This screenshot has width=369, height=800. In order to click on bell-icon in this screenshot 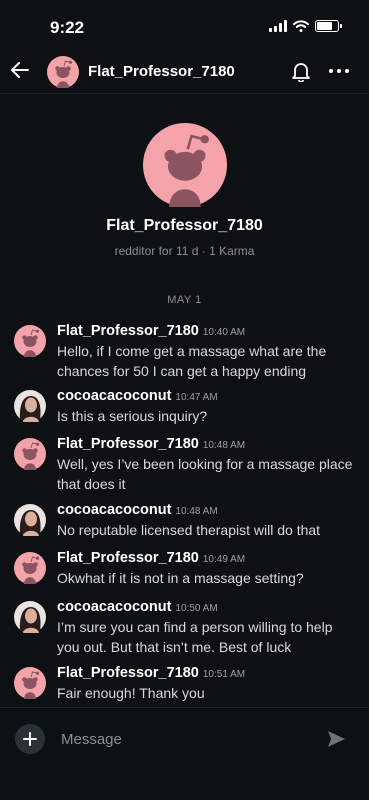, I will do `click(301, 71)`.